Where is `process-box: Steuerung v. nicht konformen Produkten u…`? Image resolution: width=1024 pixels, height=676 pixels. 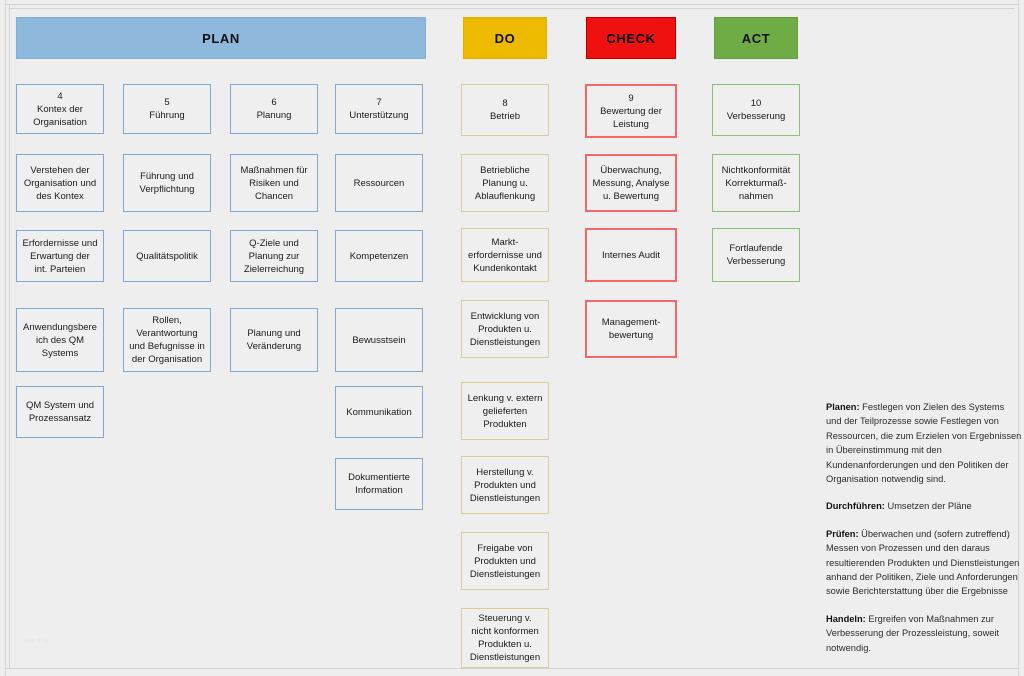
process-box: Steuerung v. nicht konformen Produkten u… is located at coordinates (505, 638).